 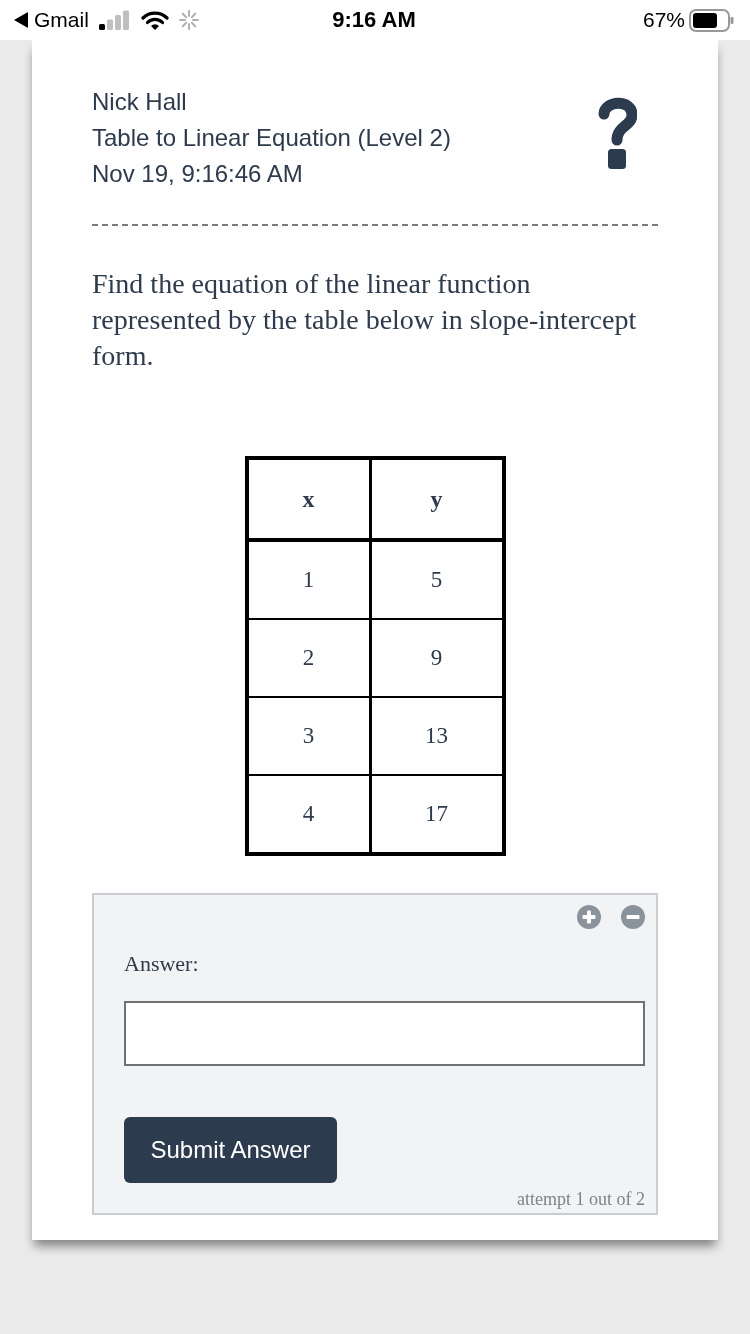 What do you see at coordinates (188, 20) in the screenshot?
I see `spinner-icon` at bounding box center [188, 20].